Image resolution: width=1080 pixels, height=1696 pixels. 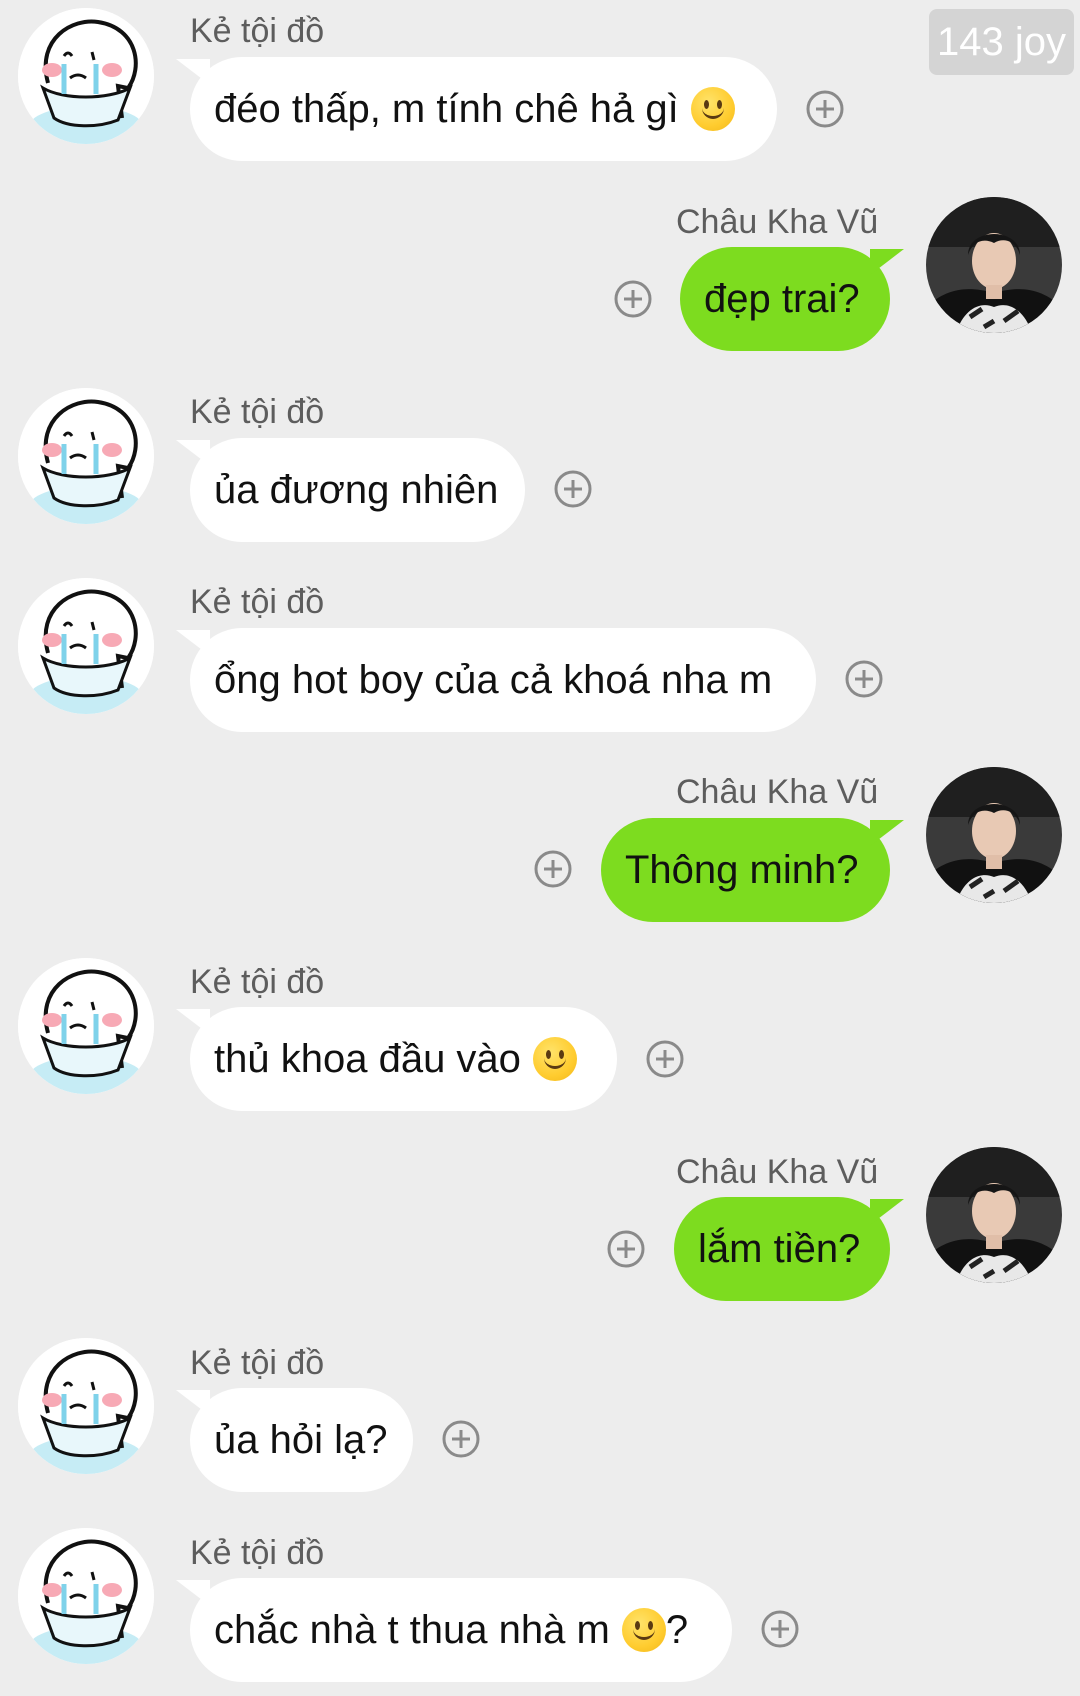 I want to click on message-bubble: đẹp trai?, so click(x=785, y=299).